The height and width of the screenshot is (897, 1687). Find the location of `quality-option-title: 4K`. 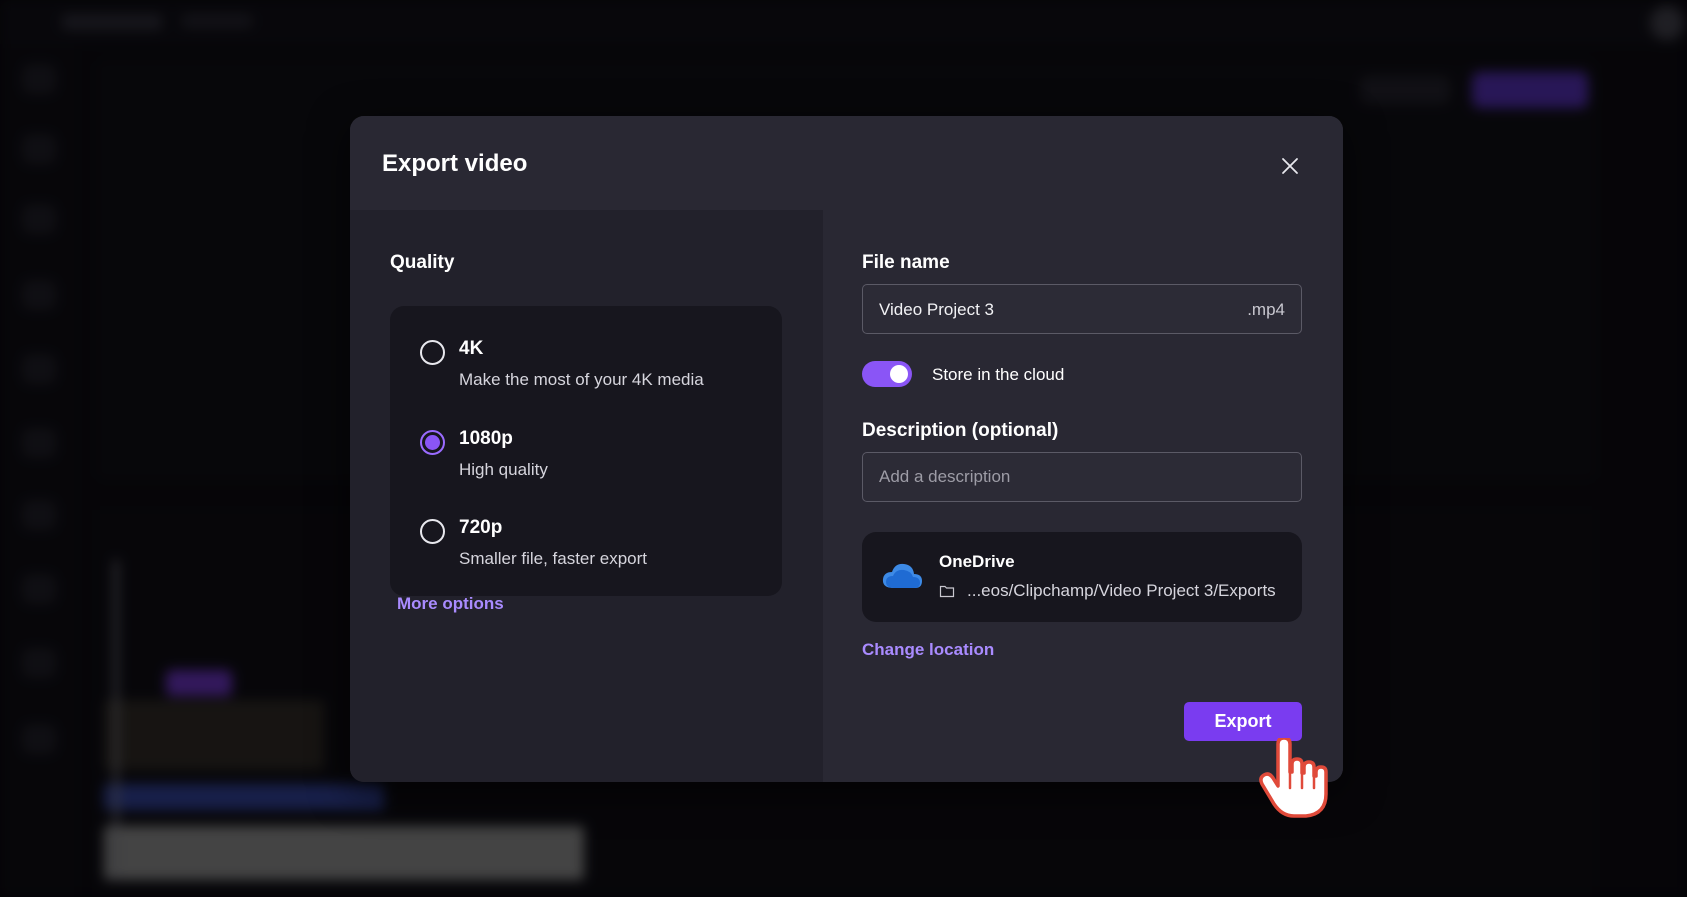

quality-option-title: 4K is located at coordinates (471, 348).